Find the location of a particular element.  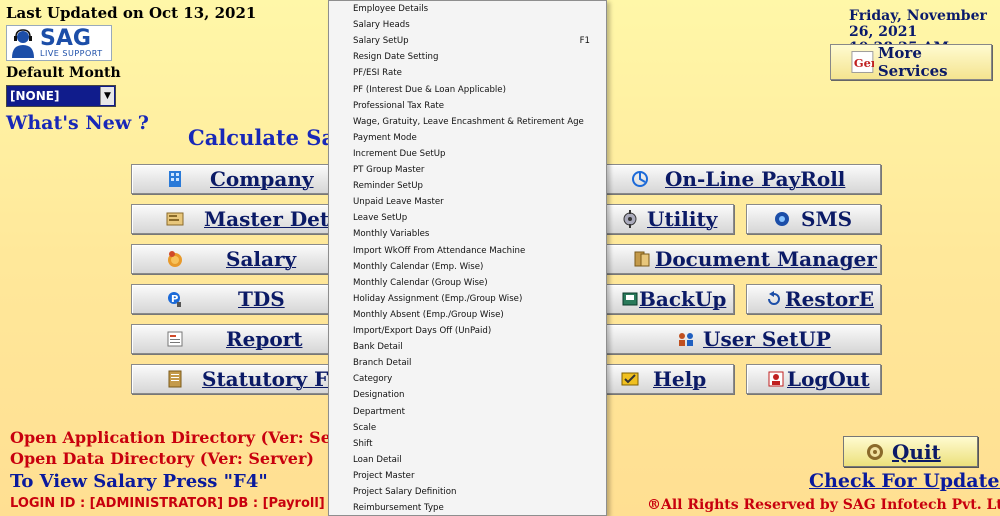

menu-item-label: Department is located at coordinates (379, 411).